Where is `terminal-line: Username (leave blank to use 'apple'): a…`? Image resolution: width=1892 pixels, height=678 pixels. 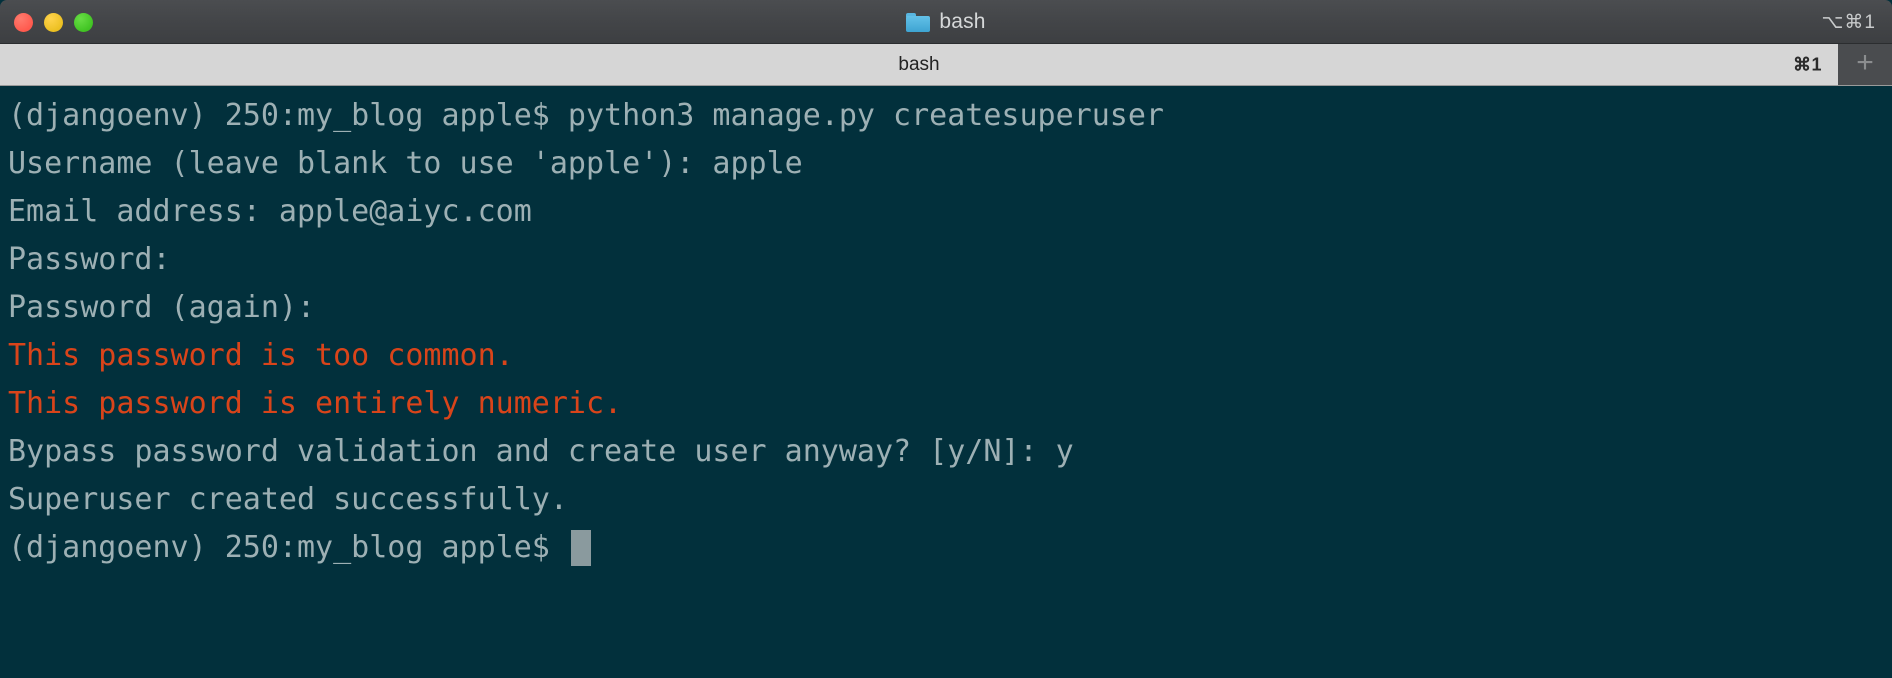 terminal-line: Username (leave blank to use 'apple'): a… is located at coordinates (405, 163).